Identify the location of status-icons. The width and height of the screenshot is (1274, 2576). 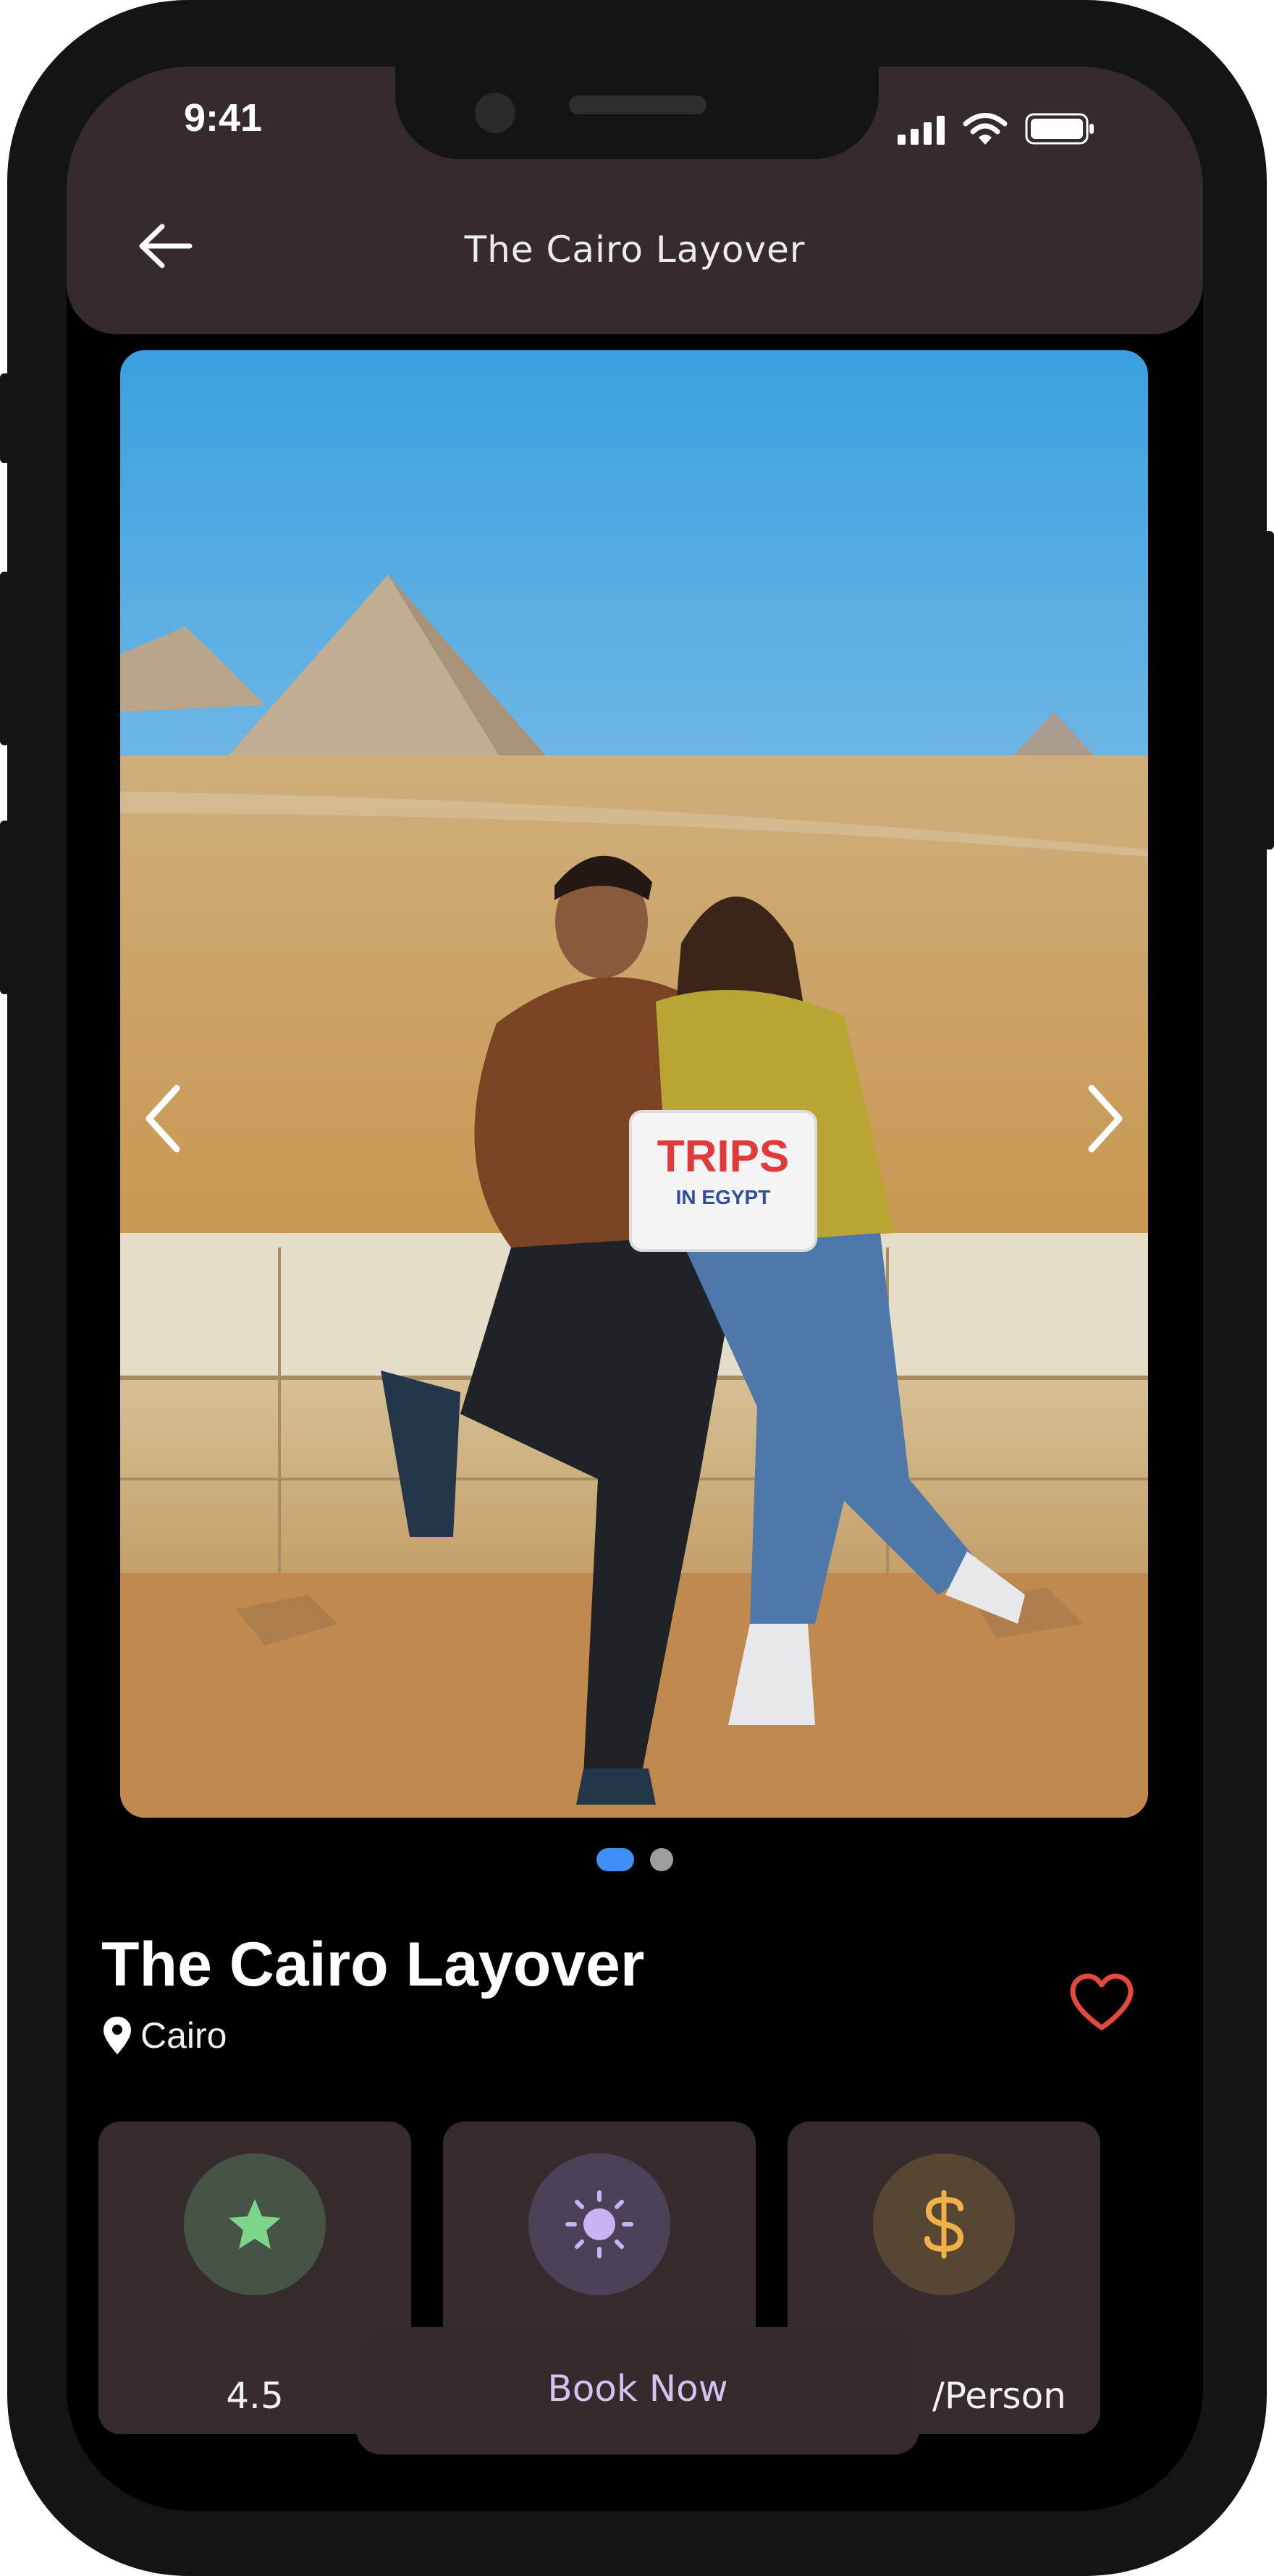
(996, 129).